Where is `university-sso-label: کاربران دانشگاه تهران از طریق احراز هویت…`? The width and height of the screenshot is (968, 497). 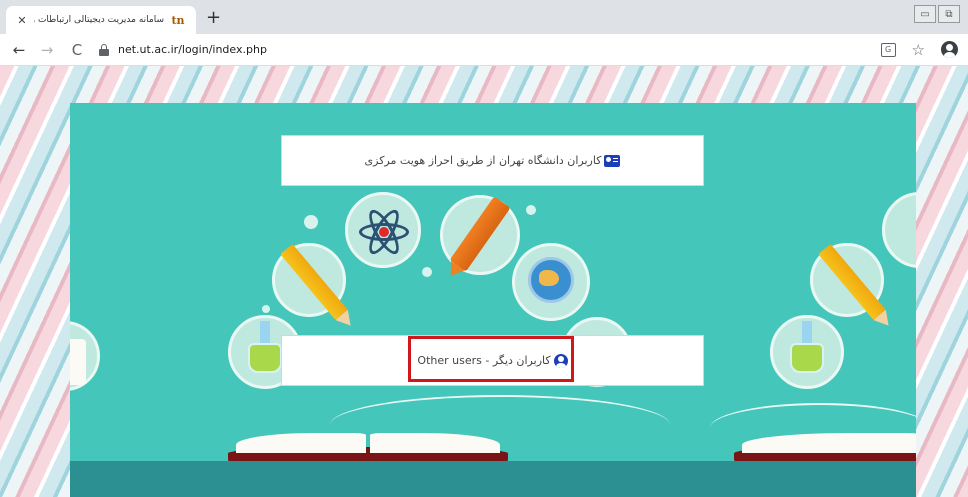
university-sso-label: کاربران دانشگاه تهران از طریق احراز هویت… is located at coordinates (483, 160).